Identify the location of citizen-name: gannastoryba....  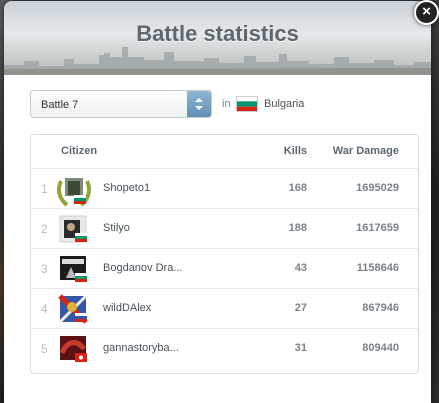
(141, 348).